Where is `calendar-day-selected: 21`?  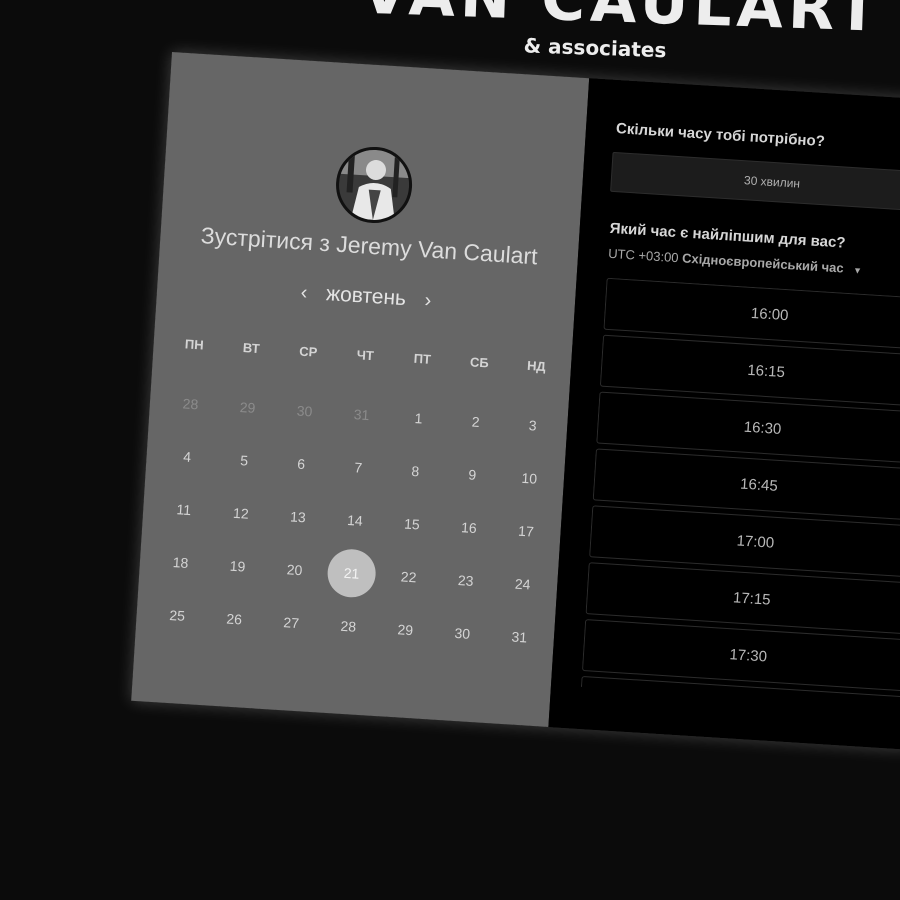
calendar-day-selected: 21 is located at coordinates (351, 573).